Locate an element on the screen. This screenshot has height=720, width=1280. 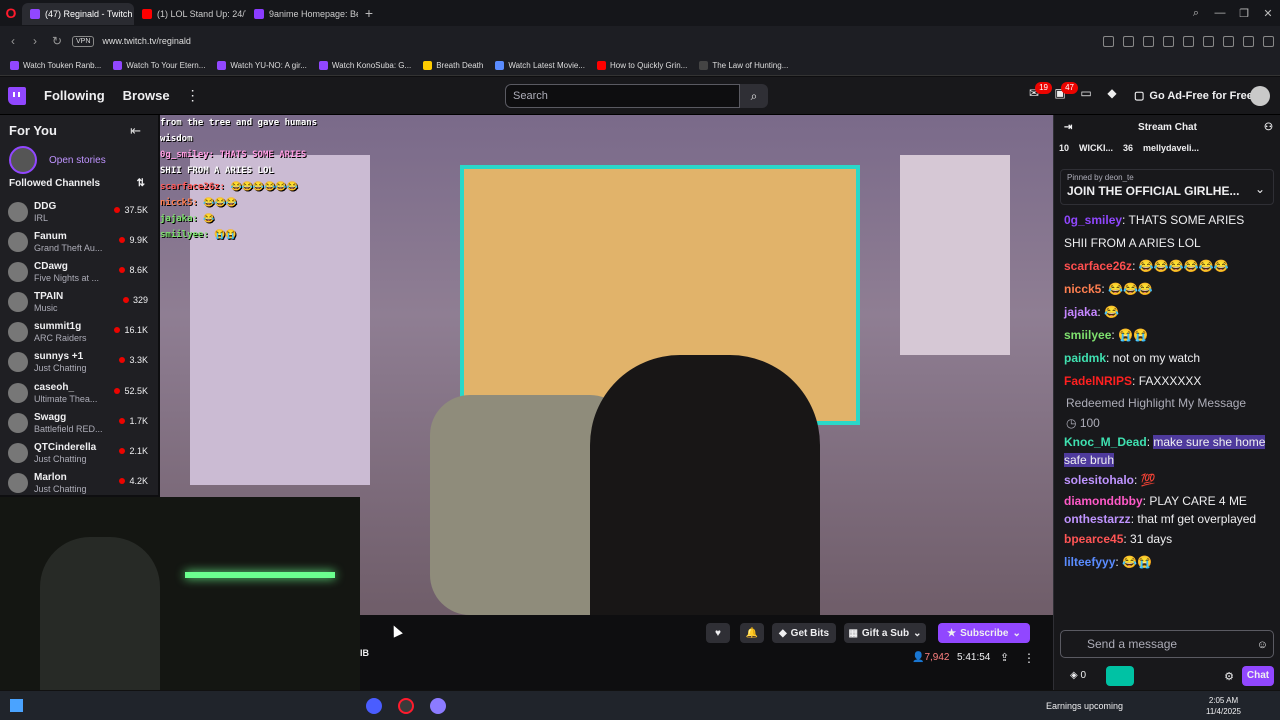
more-options-icon: ⋮ is located at coordinates (1029, 658).